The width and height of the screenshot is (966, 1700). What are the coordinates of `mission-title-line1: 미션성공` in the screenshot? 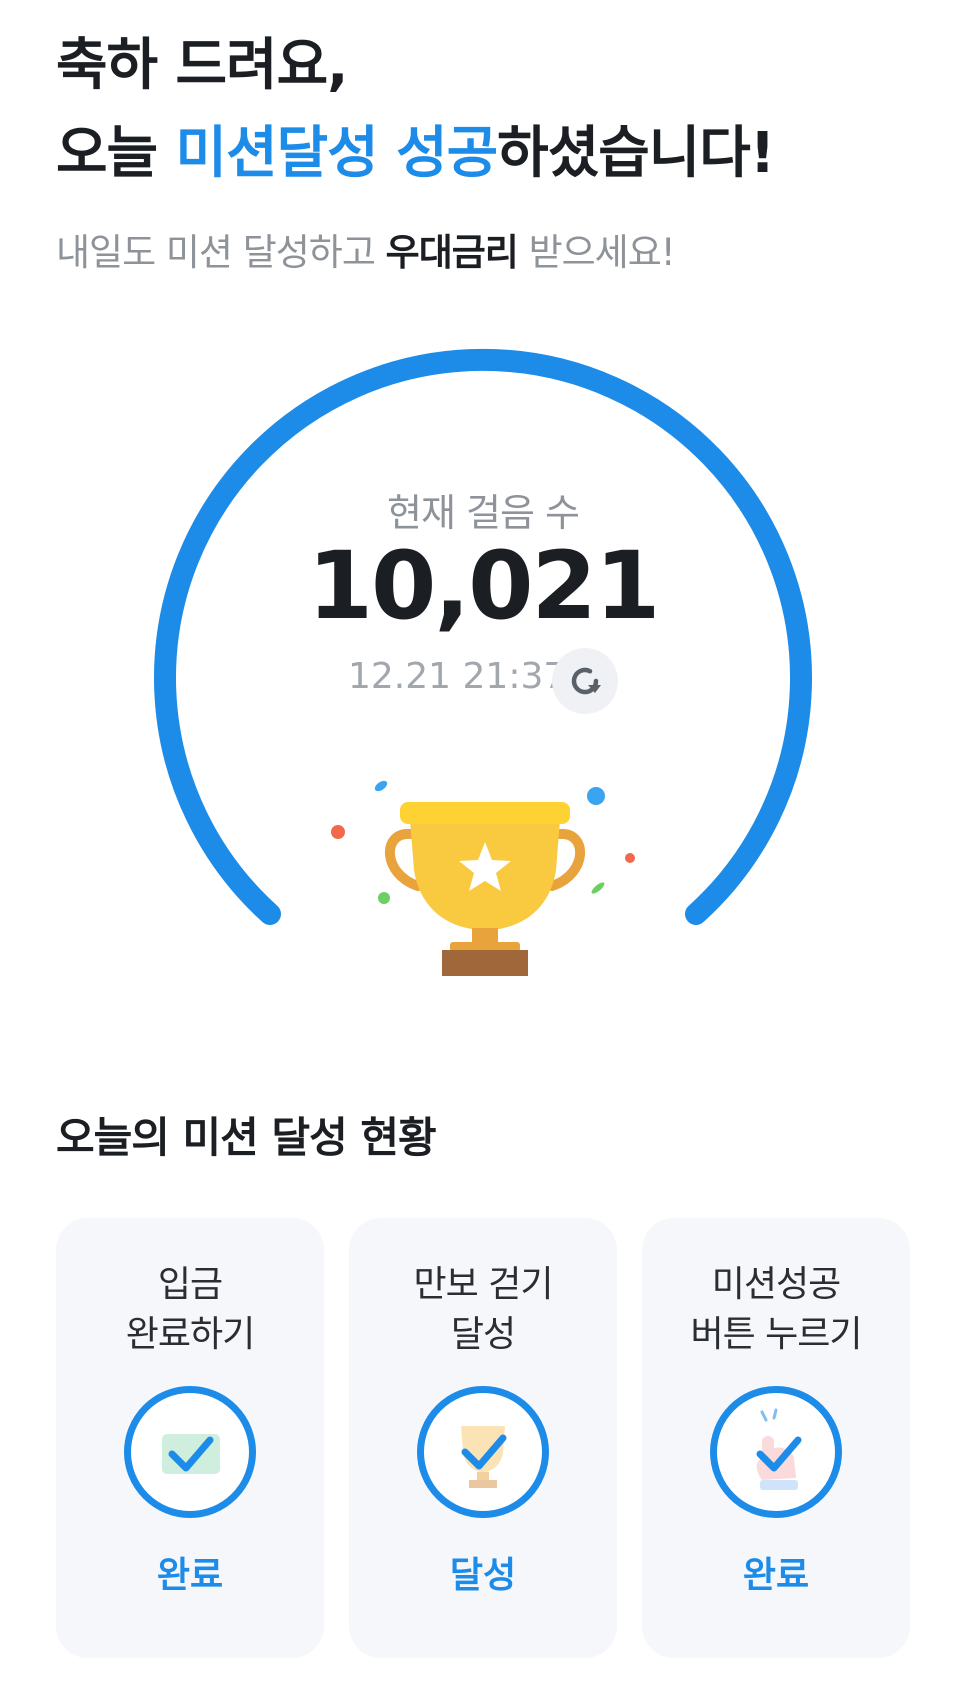 It's located at (776, 1284).